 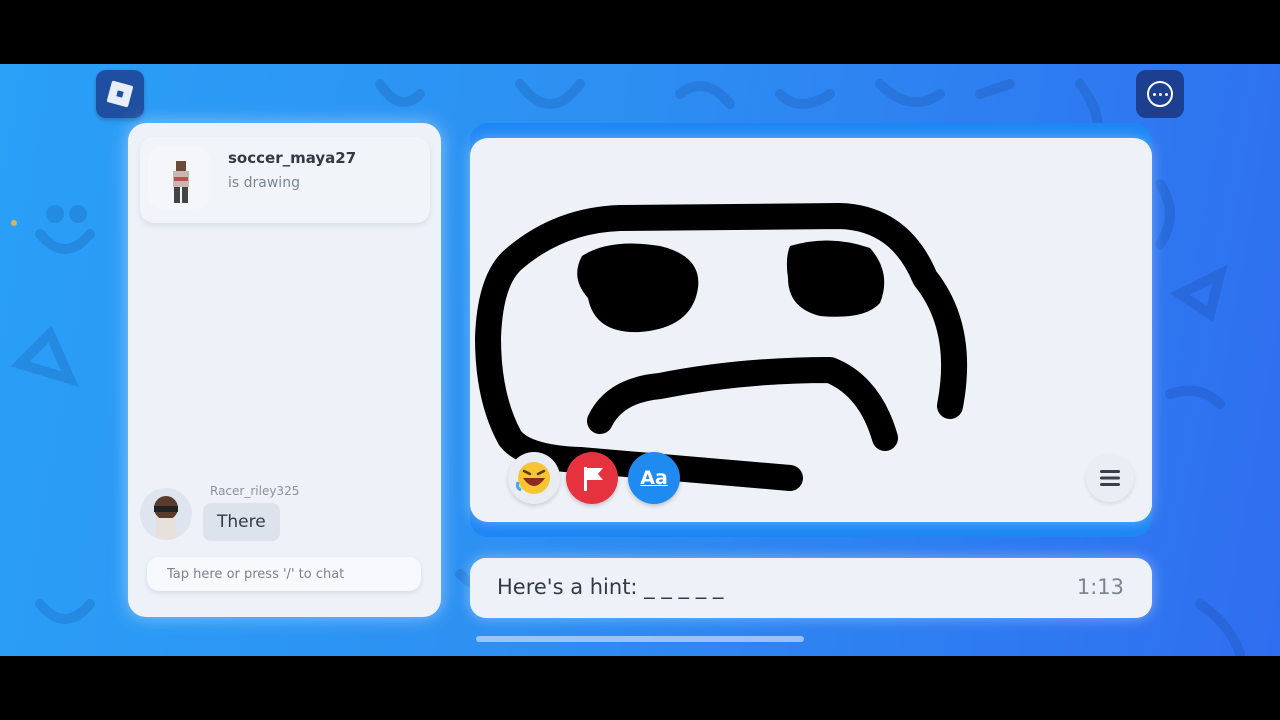 I want to click on guess-text-button: Aa, so click(x=654, y=478).